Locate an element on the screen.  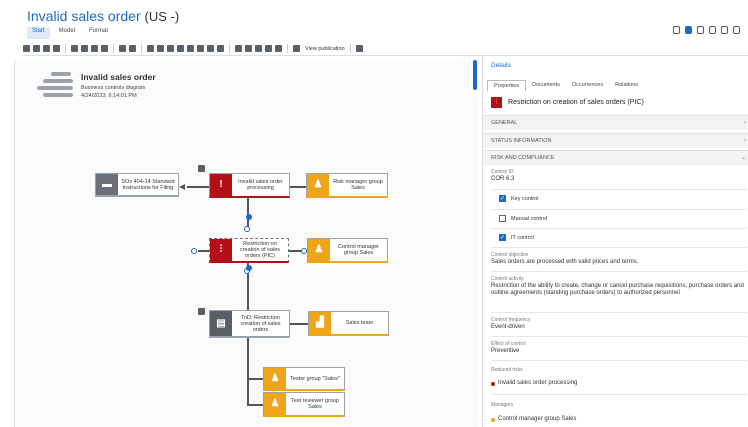
search-icon is located at coordinates (676, 30).